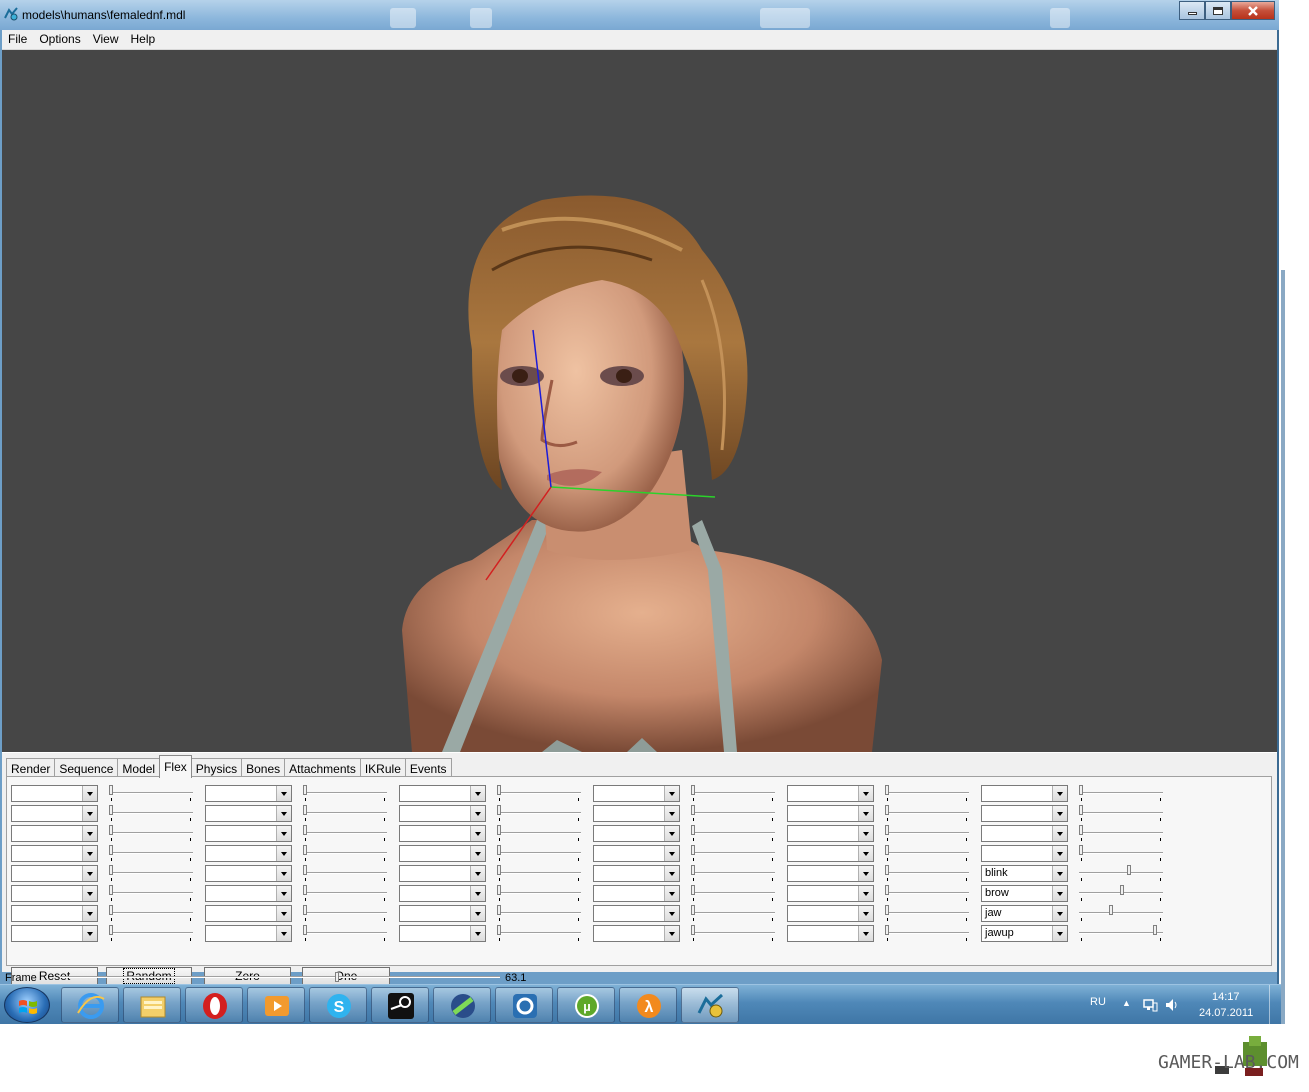 The width and height of the screenshot is (1309, 1092). Describe the element at coordinates (1098, 1002) in the screenshot. I see `language-indicator: RU` at that location.